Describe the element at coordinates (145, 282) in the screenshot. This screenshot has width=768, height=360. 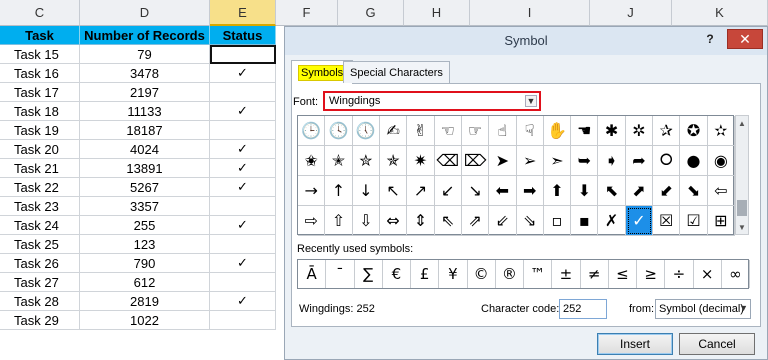
I see `cell-records: 612` at that location.